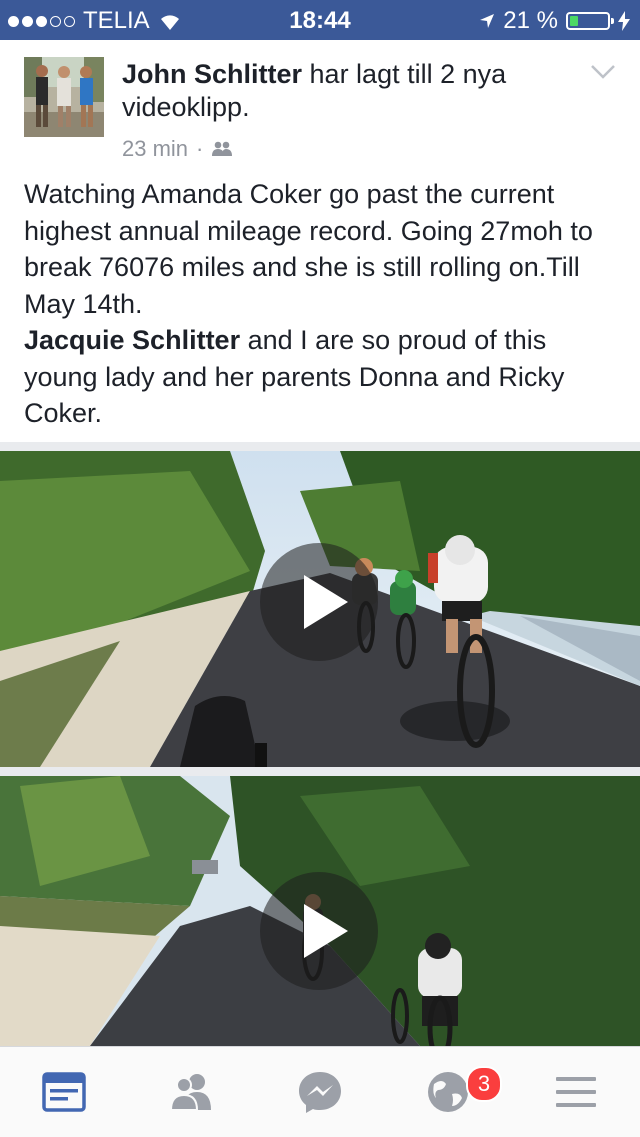  I want to click on mention-link: Jacquie Schlitter, so click(132, 340).